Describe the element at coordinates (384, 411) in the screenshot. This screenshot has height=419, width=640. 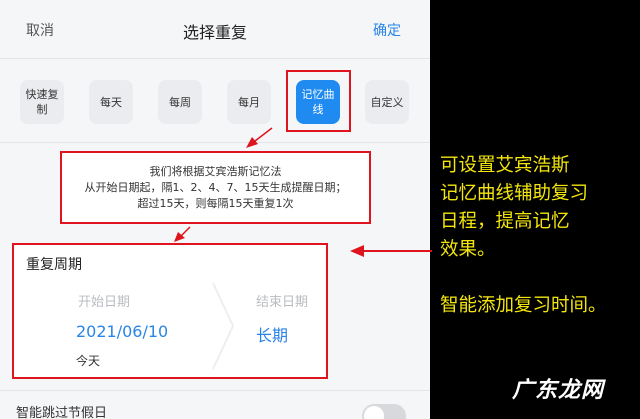
I see `skip-holidays-toggle` at that location.